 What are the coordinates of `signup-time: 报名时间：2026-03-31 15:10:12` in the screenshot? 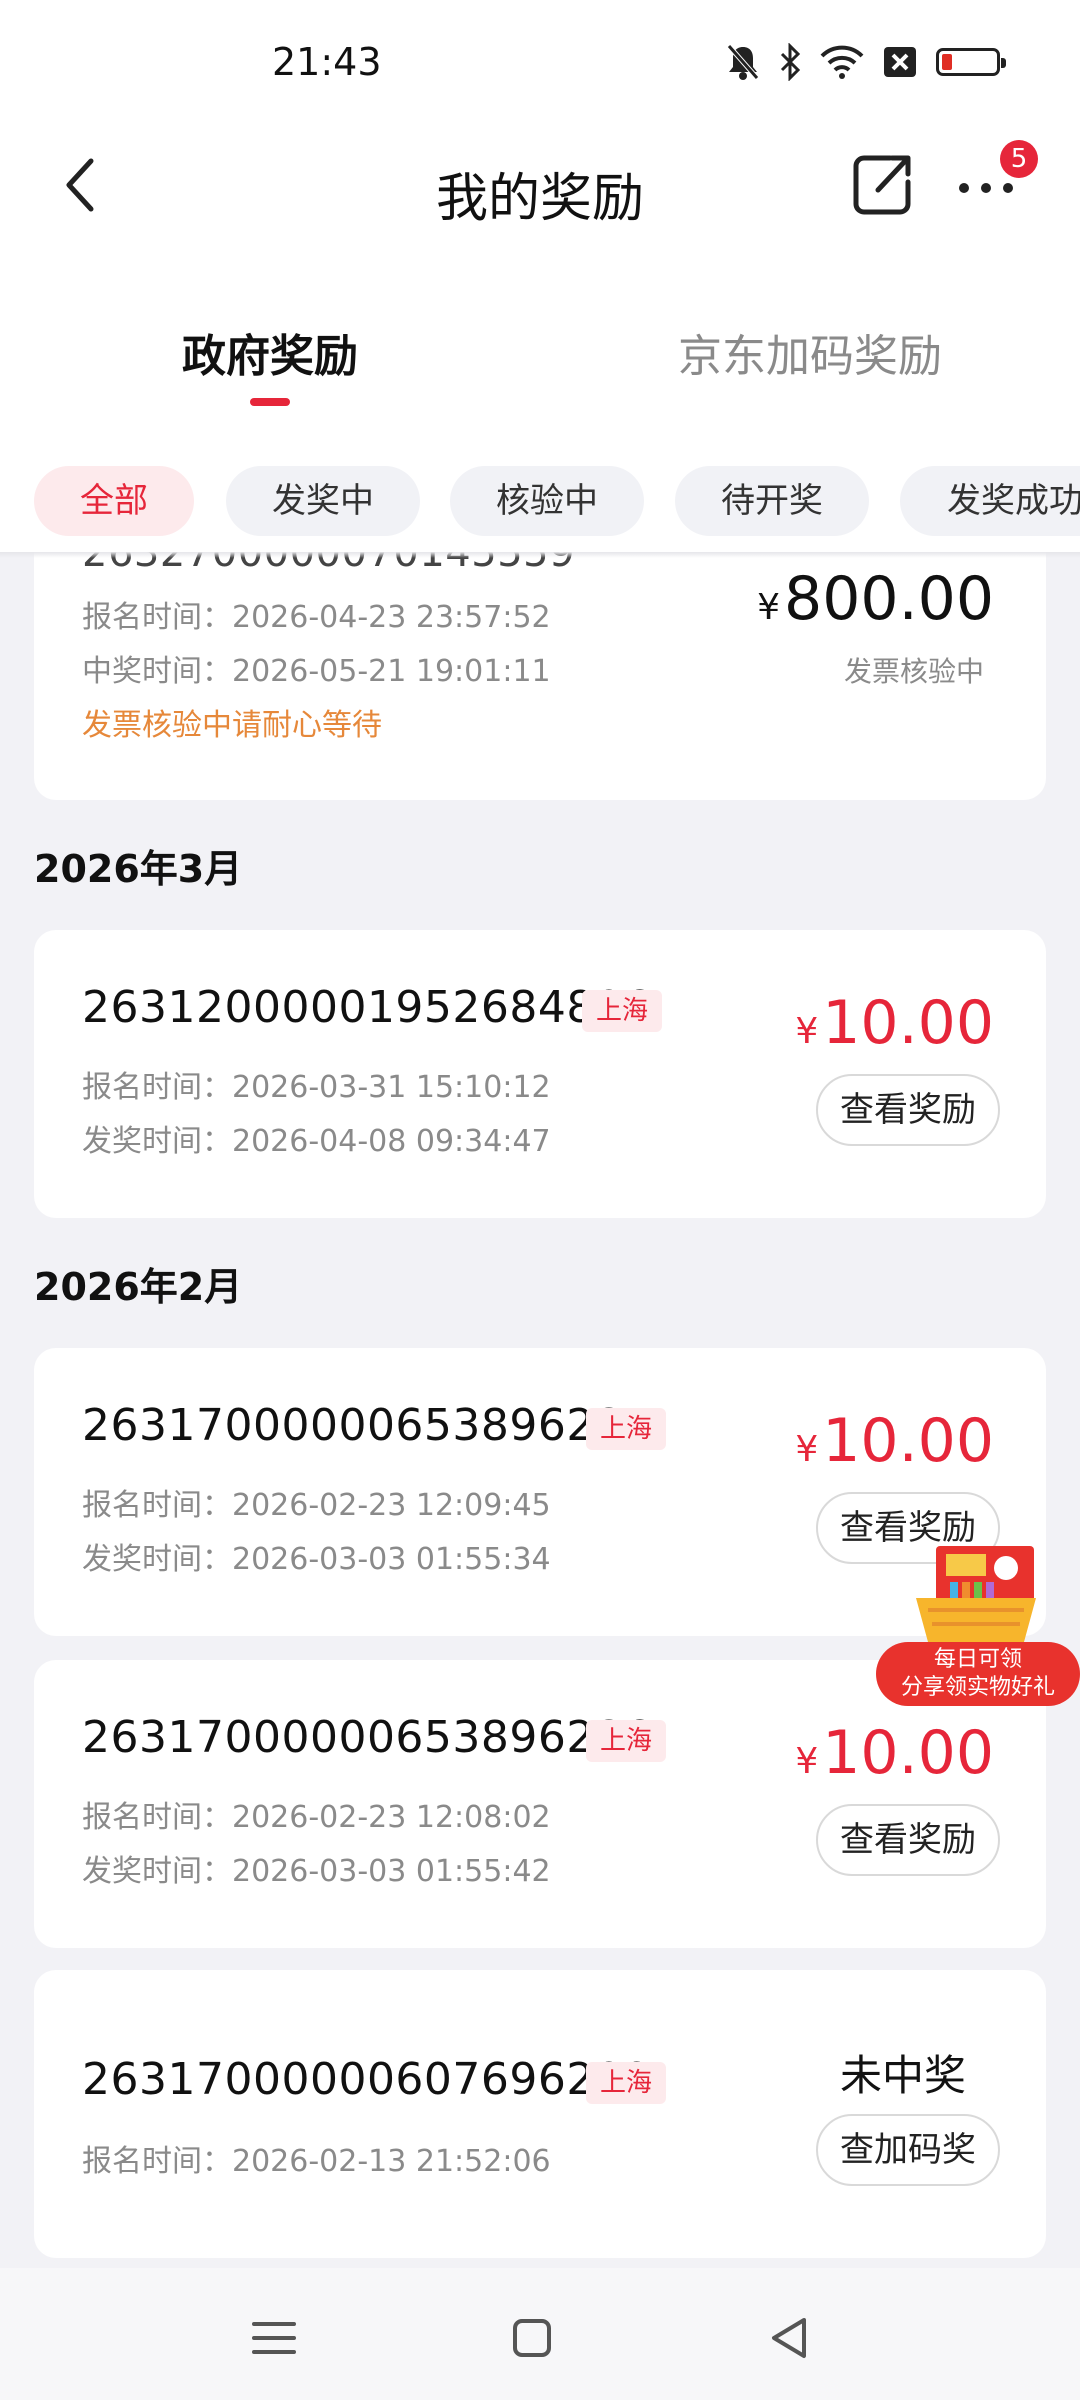 It's located at (316, 1087).